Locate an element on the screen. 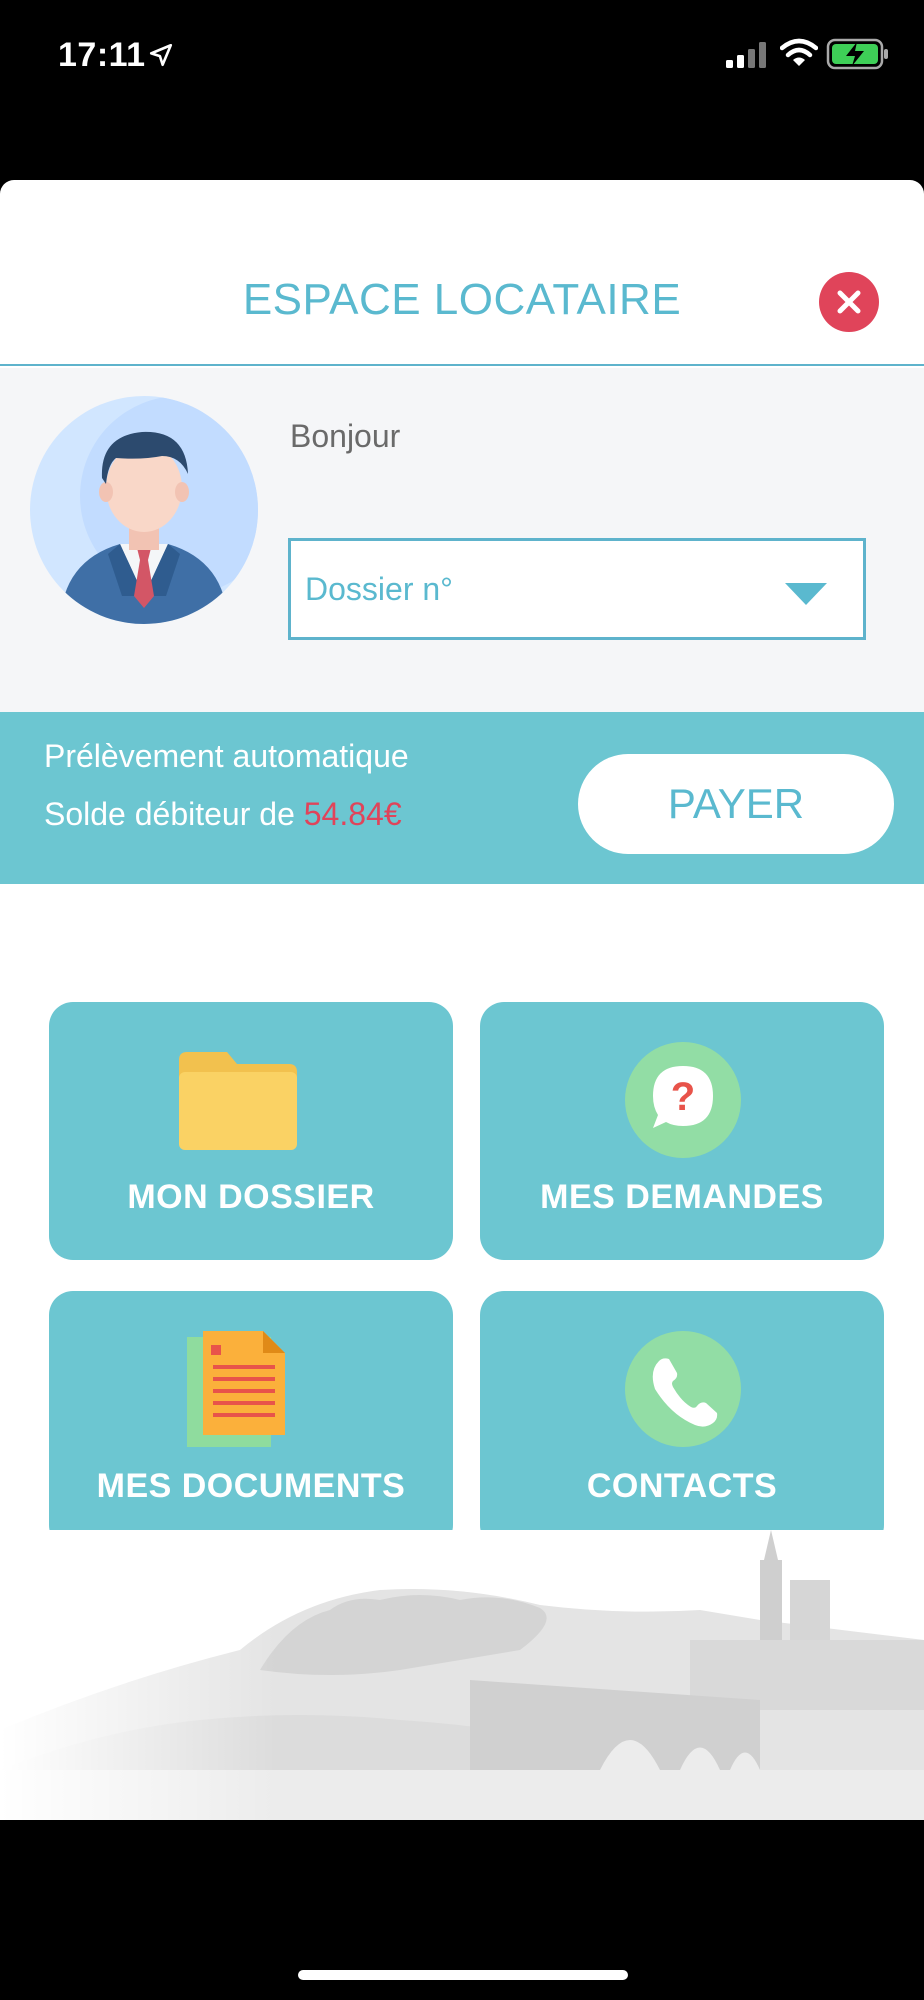 The image size is (924, 2000). dossier-select: Dossier n° is located at coordinates (577, 589).